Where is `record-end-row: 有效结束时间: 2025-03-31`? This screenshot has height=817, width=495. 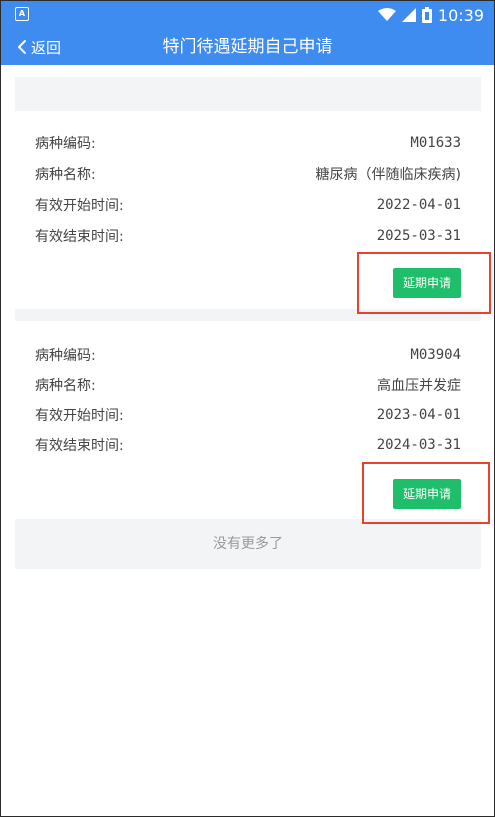
record-end-row: 有效结束时间: 2025-03-31 is located at coordinates (248, 236).